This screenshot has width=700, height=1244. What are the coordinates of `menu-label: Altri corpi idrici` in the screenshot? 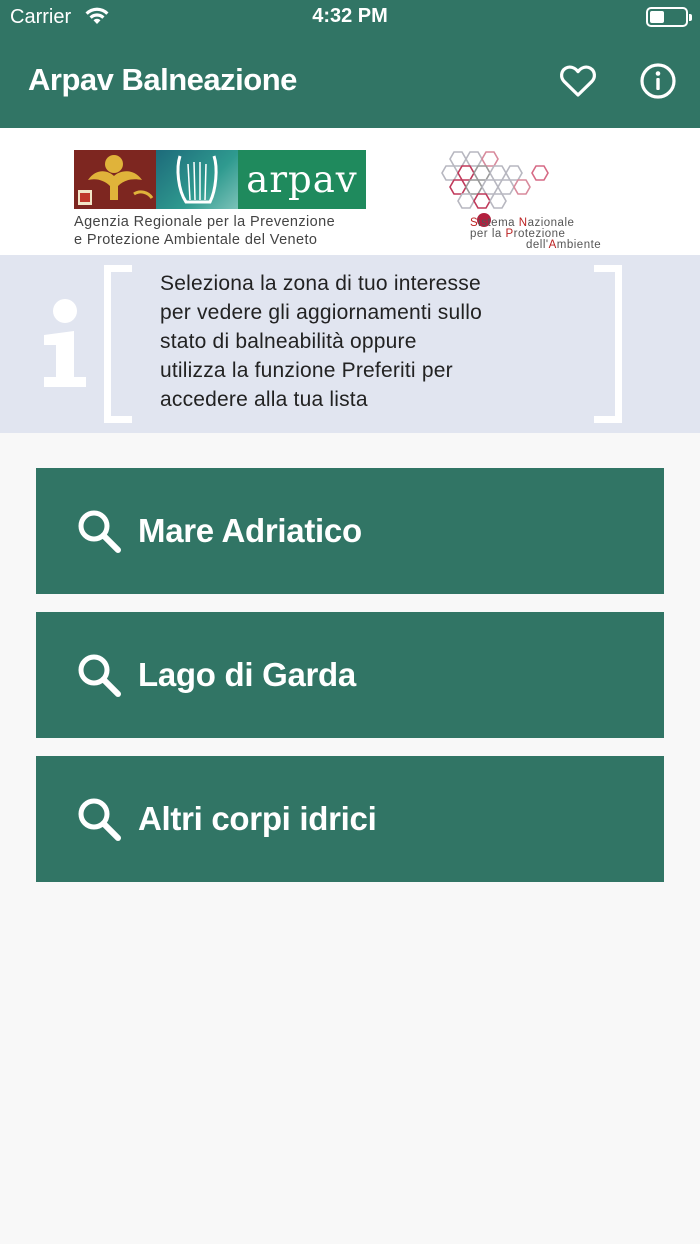 It's located at (257, 818).